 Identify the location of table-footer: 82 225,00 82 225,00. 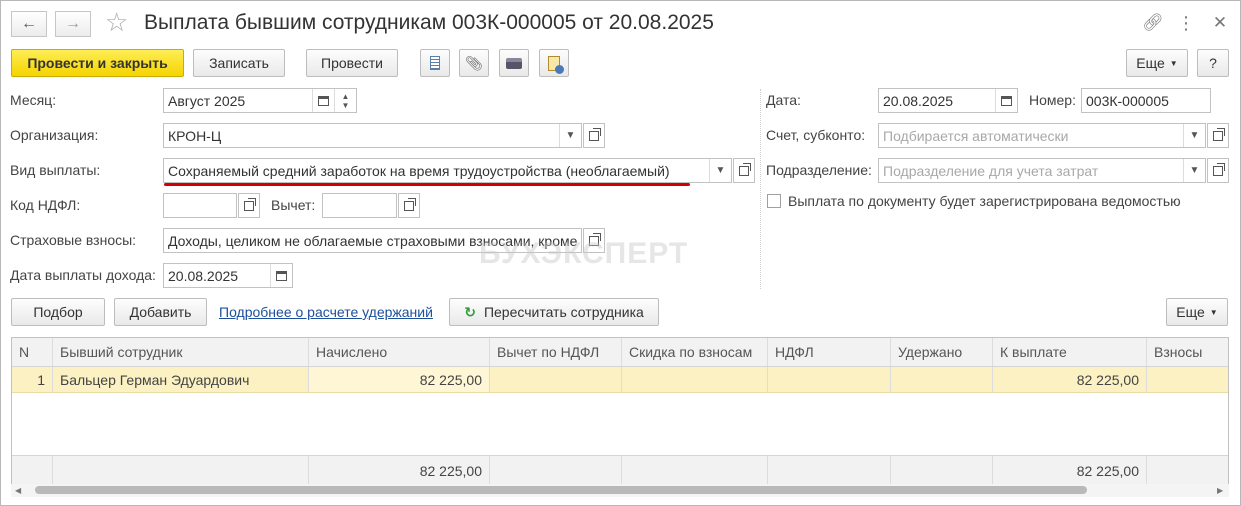
(620, 470).